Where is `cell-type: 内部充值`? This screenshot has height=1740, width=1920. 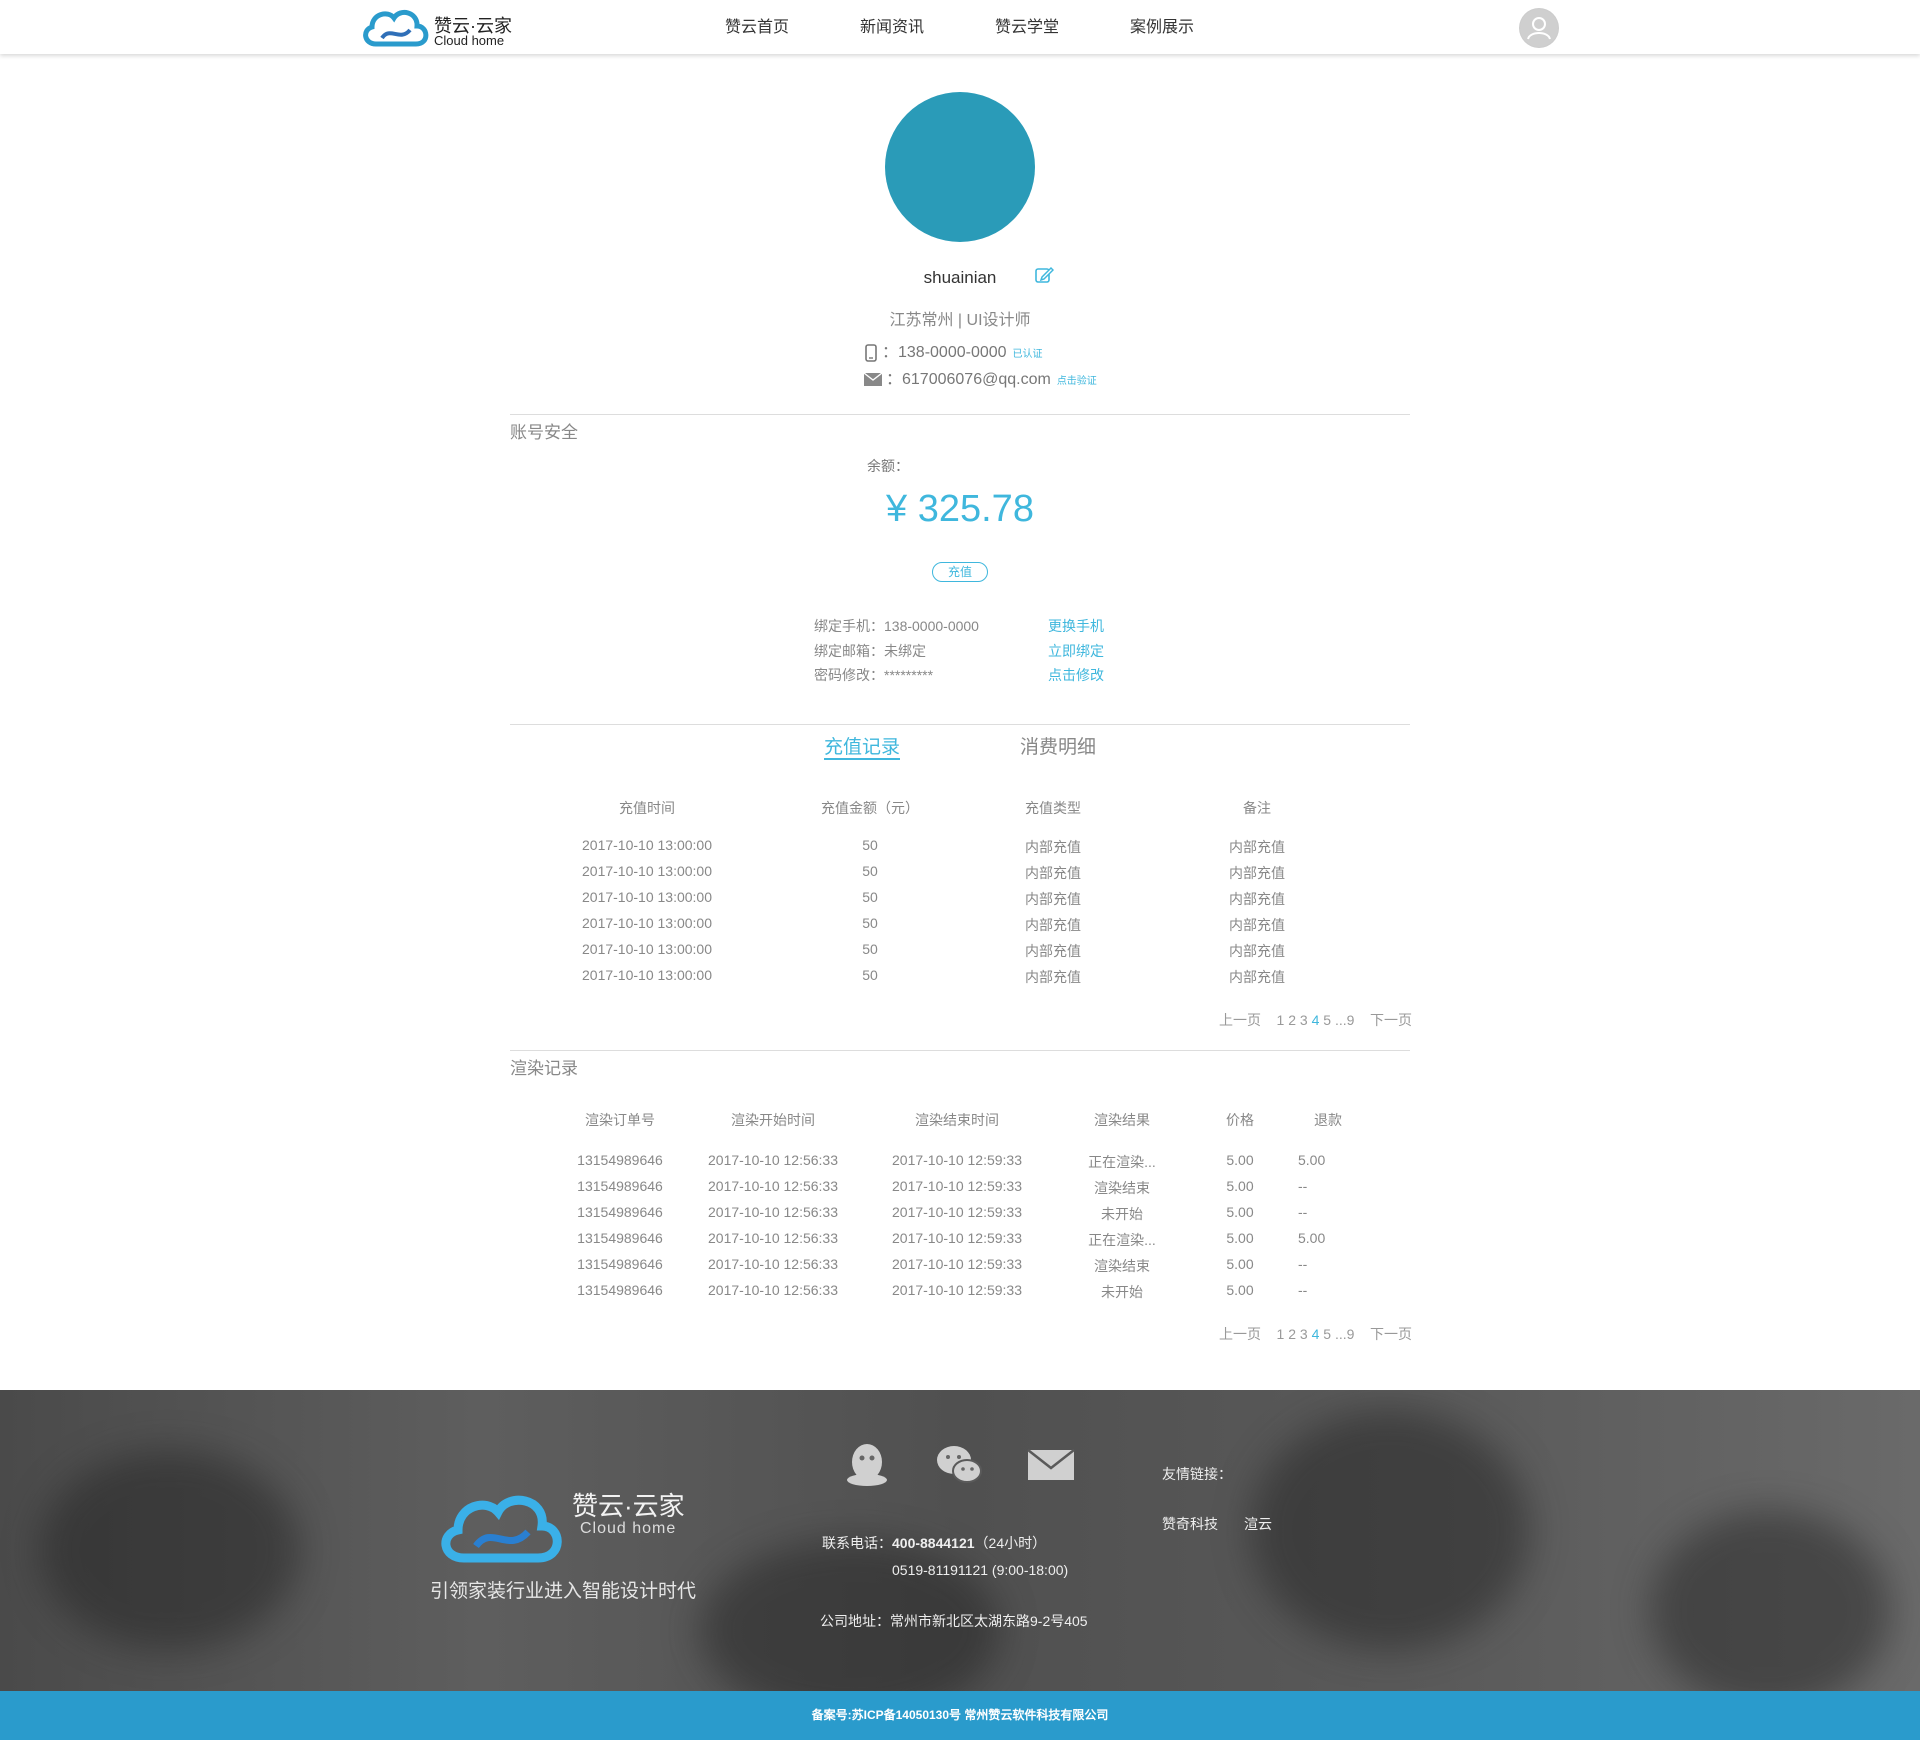 cell-type: 内部充值 is located at coordinates (1053, 899).